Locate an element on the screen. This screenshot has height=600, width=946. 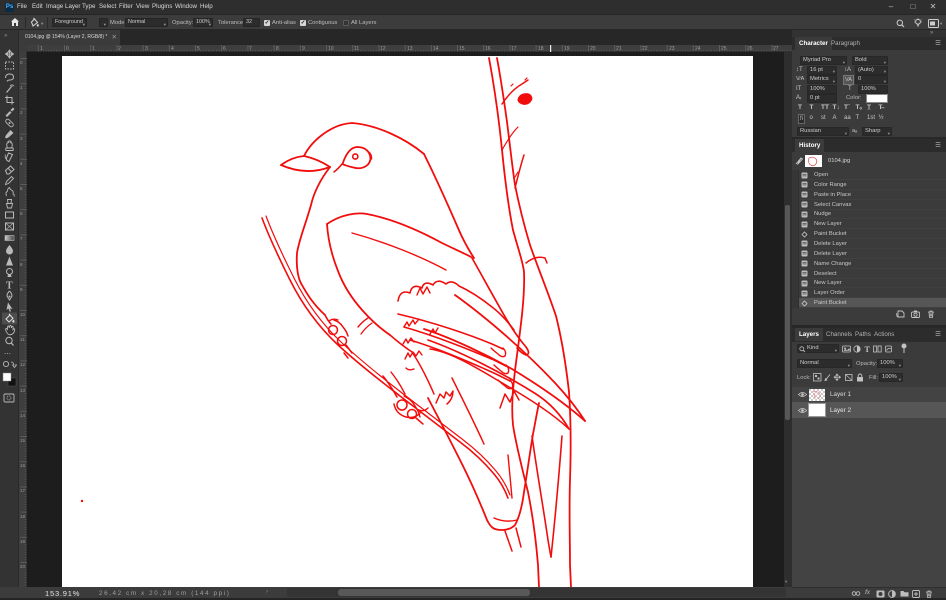
svg-text: 11 is located at coordinates (22, 339).